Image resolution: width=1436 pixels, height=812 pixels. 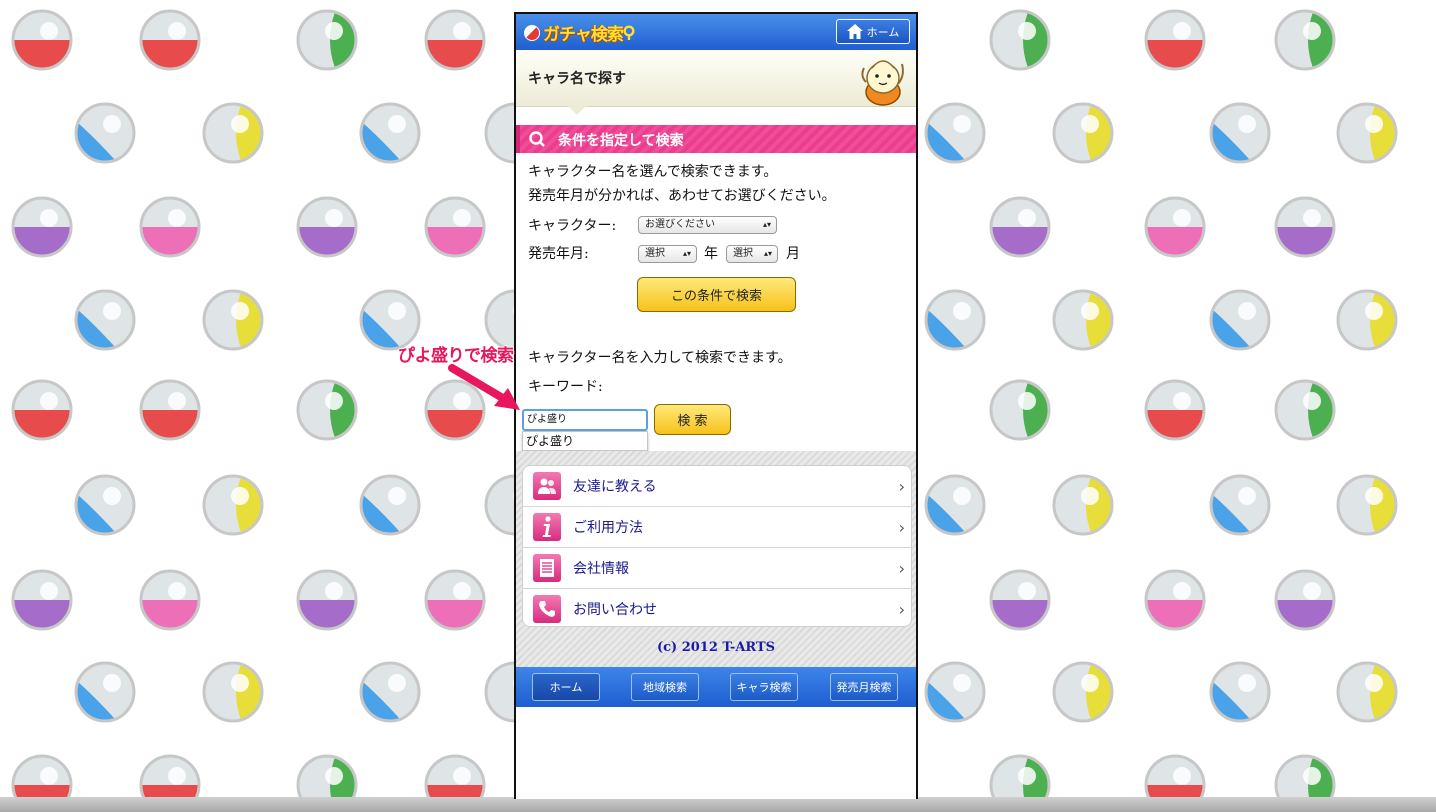 What do you see at coordinates (547, 609) in the screenshot?
I see `phone-icon` at bounding box center [547, 609].